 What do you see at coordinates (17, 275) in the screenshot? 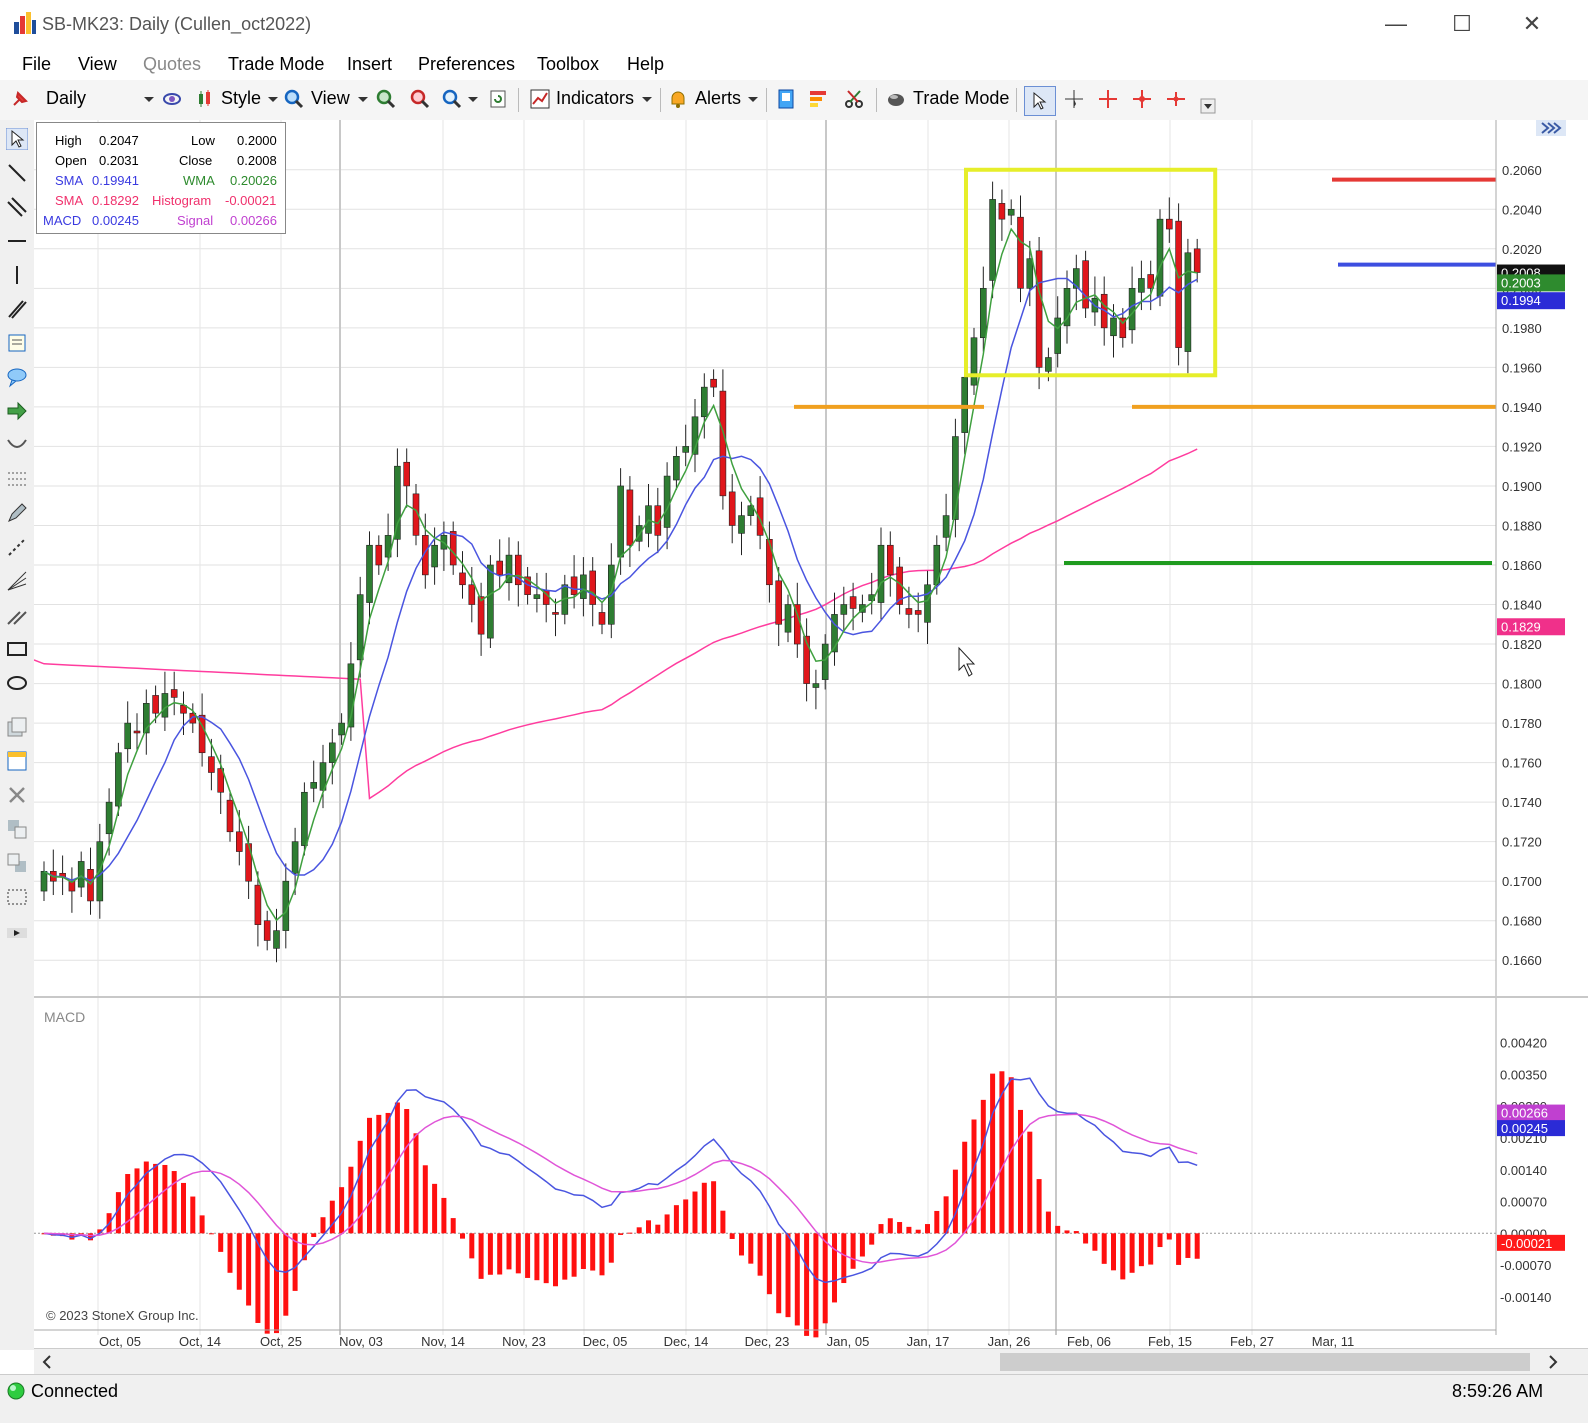
I see `vertical-line-icon` at bounding box center [17, 275].